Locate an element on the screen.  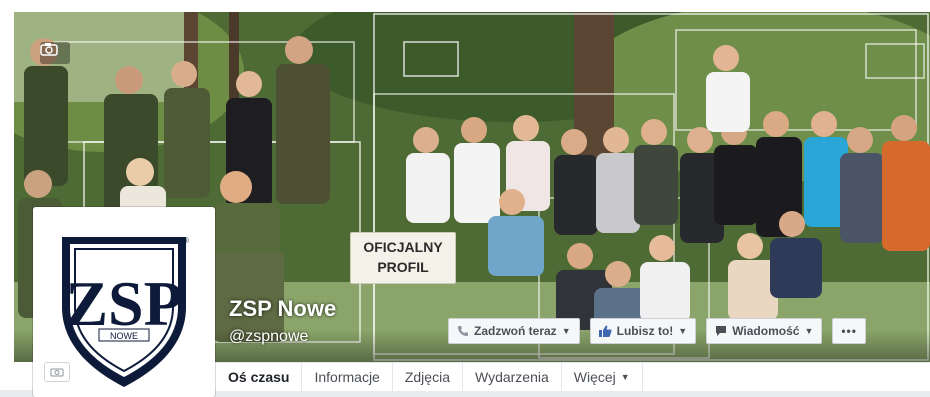
tab-about: Informacje is located at coordinates (347, 377).